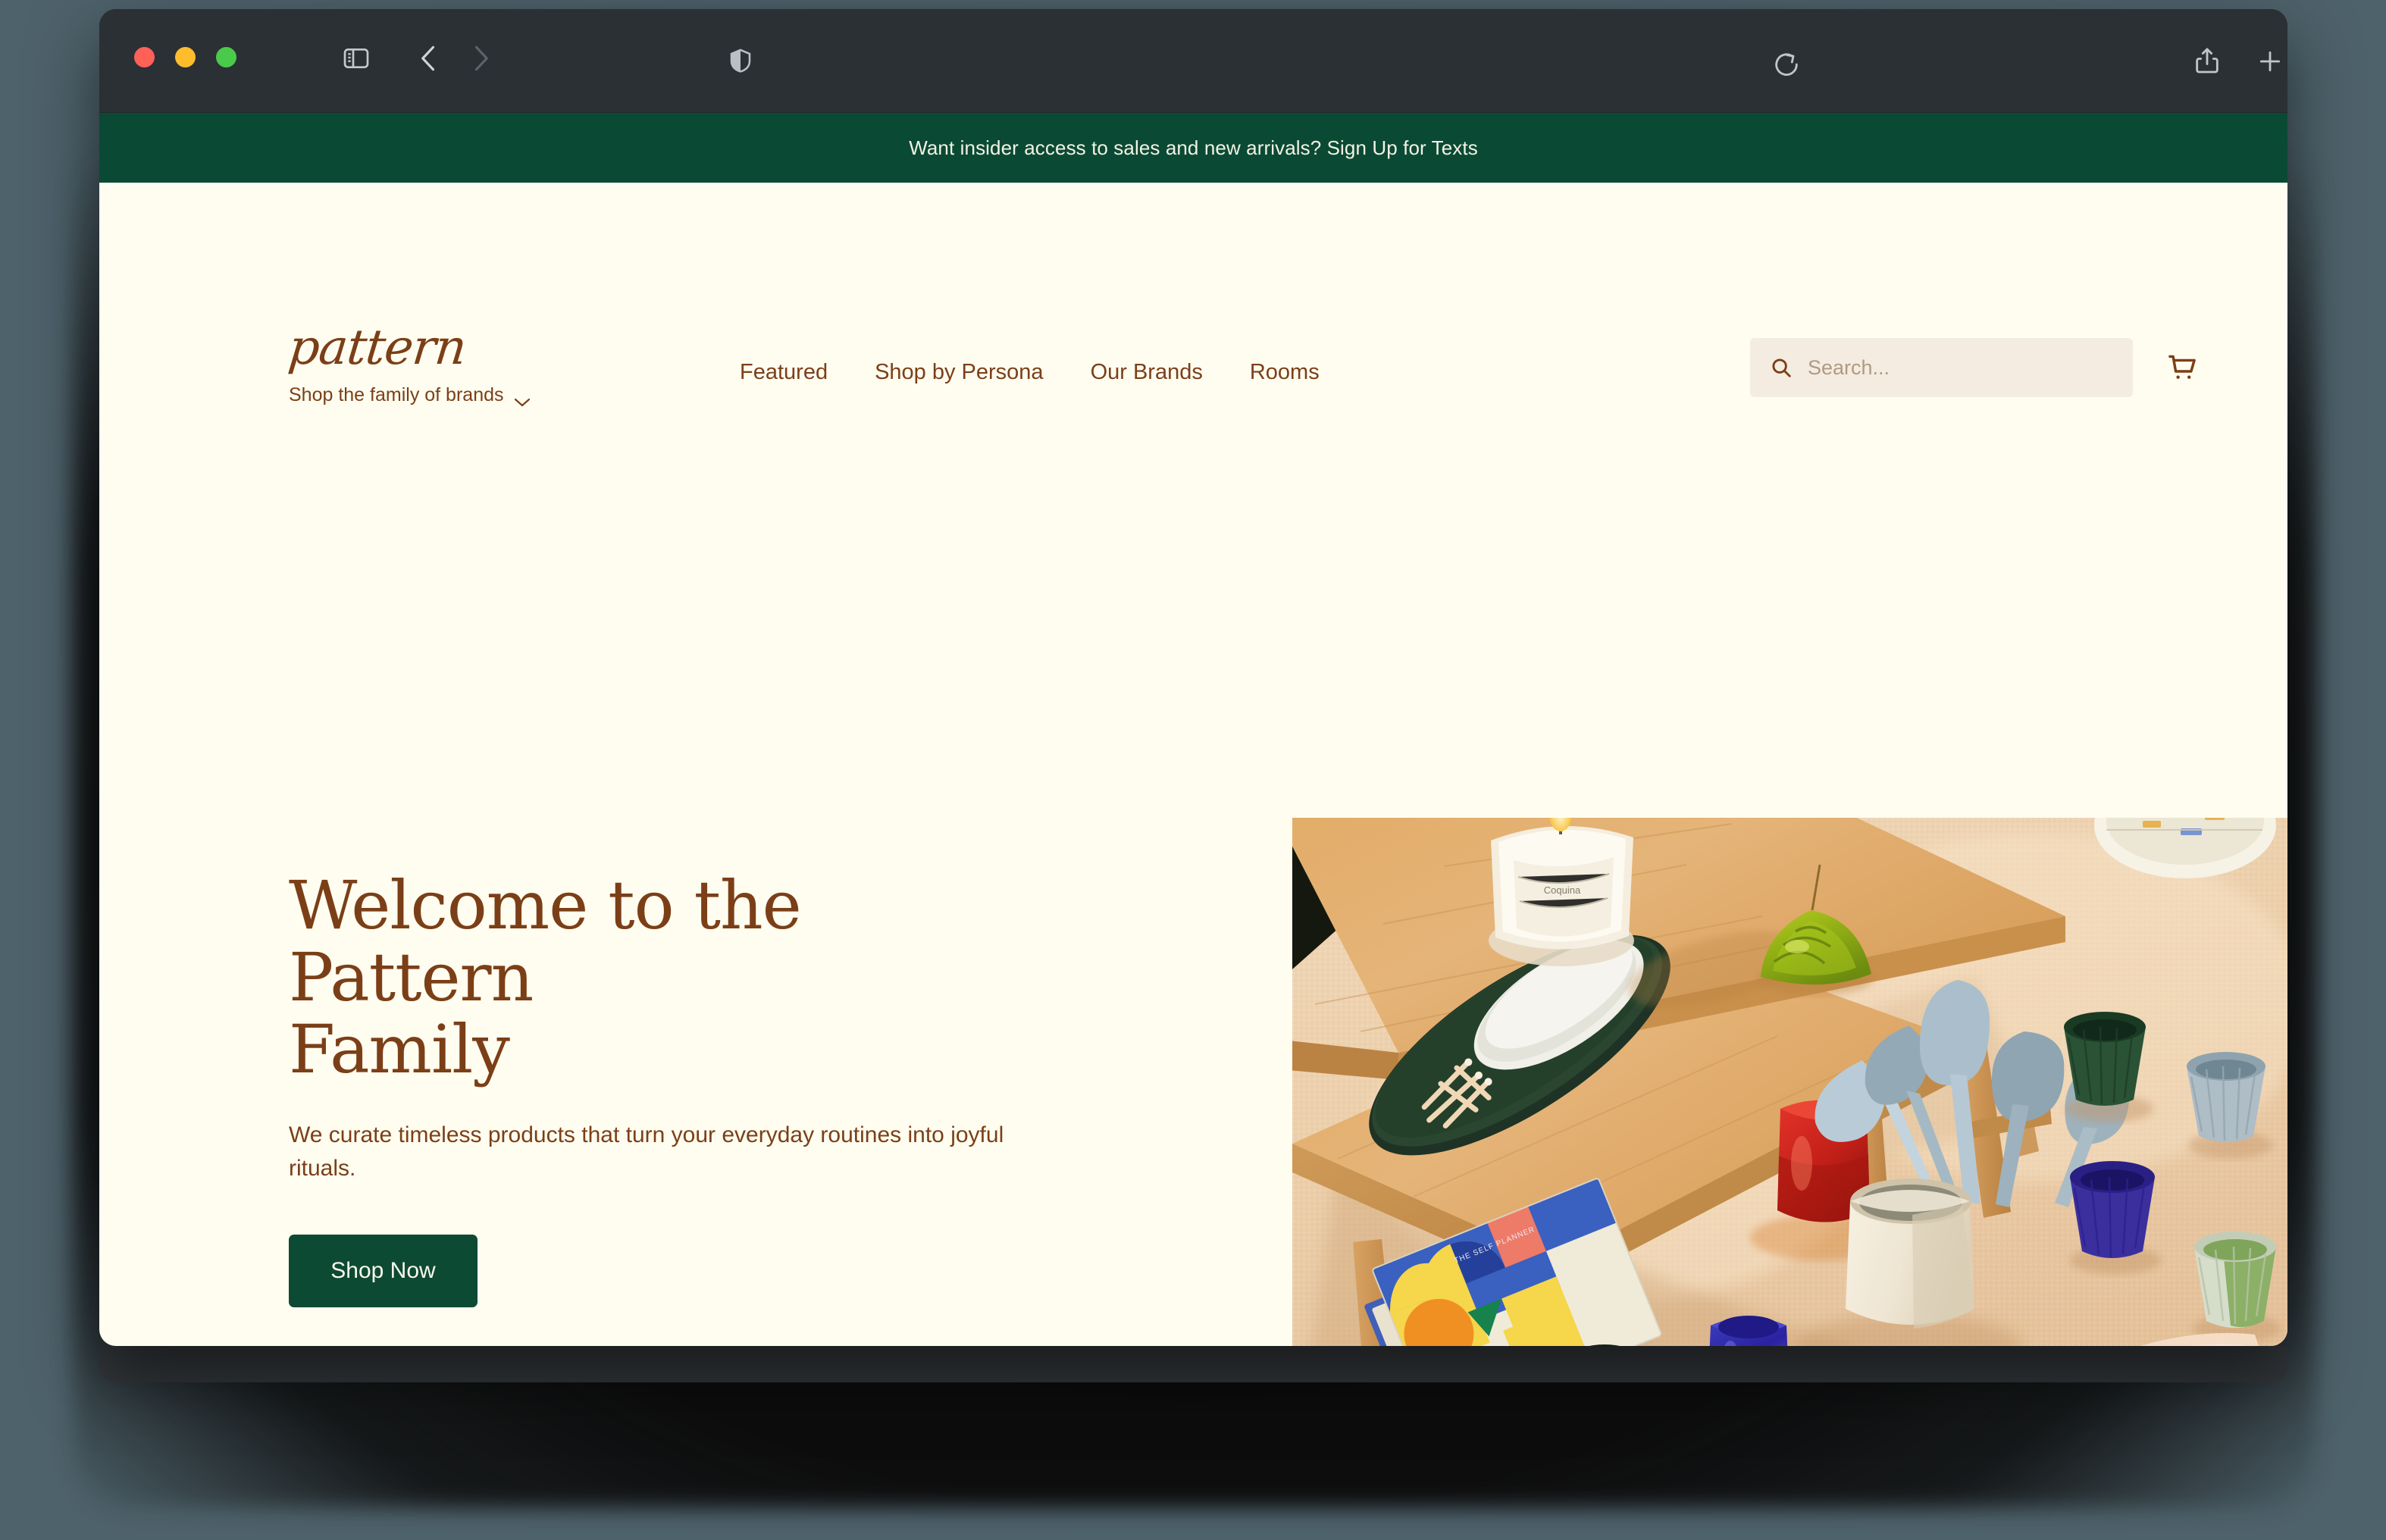 This screenshot has width=2386, height=1540. I want to click on zoom-window-button, so click(226, 57).